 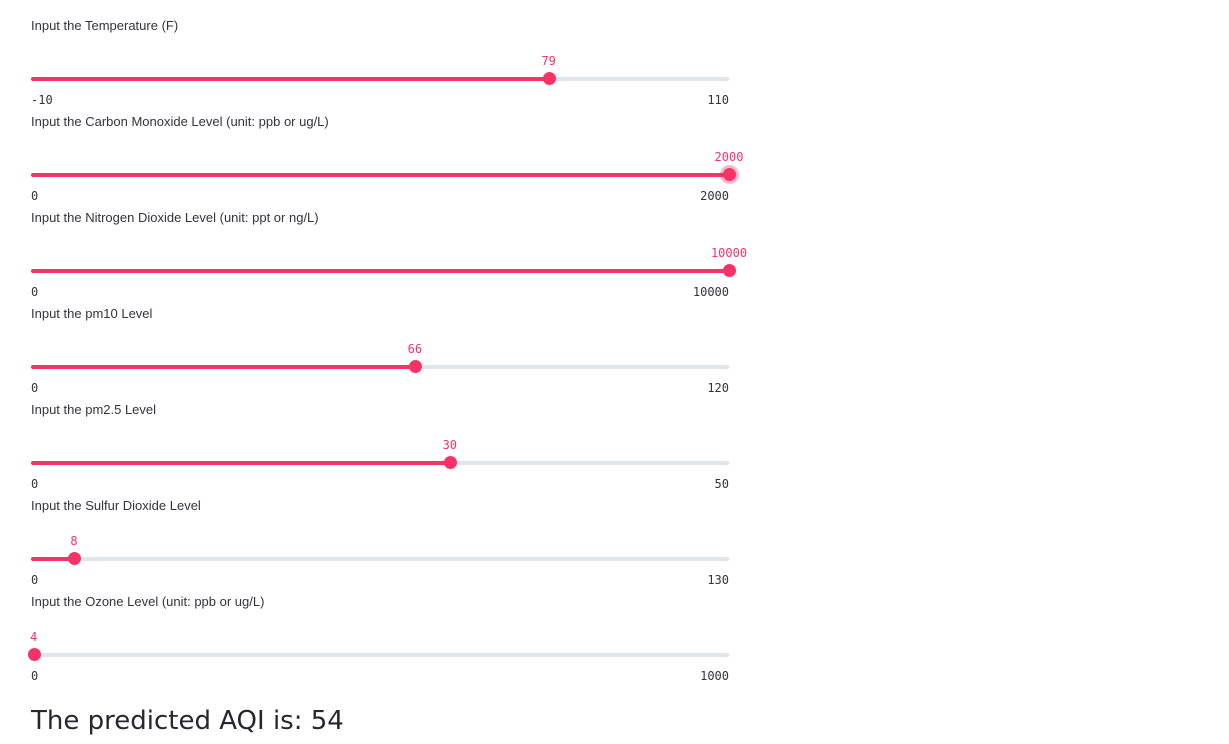 I want to click on slider-current-value: 66, so click(x=415, y=349).